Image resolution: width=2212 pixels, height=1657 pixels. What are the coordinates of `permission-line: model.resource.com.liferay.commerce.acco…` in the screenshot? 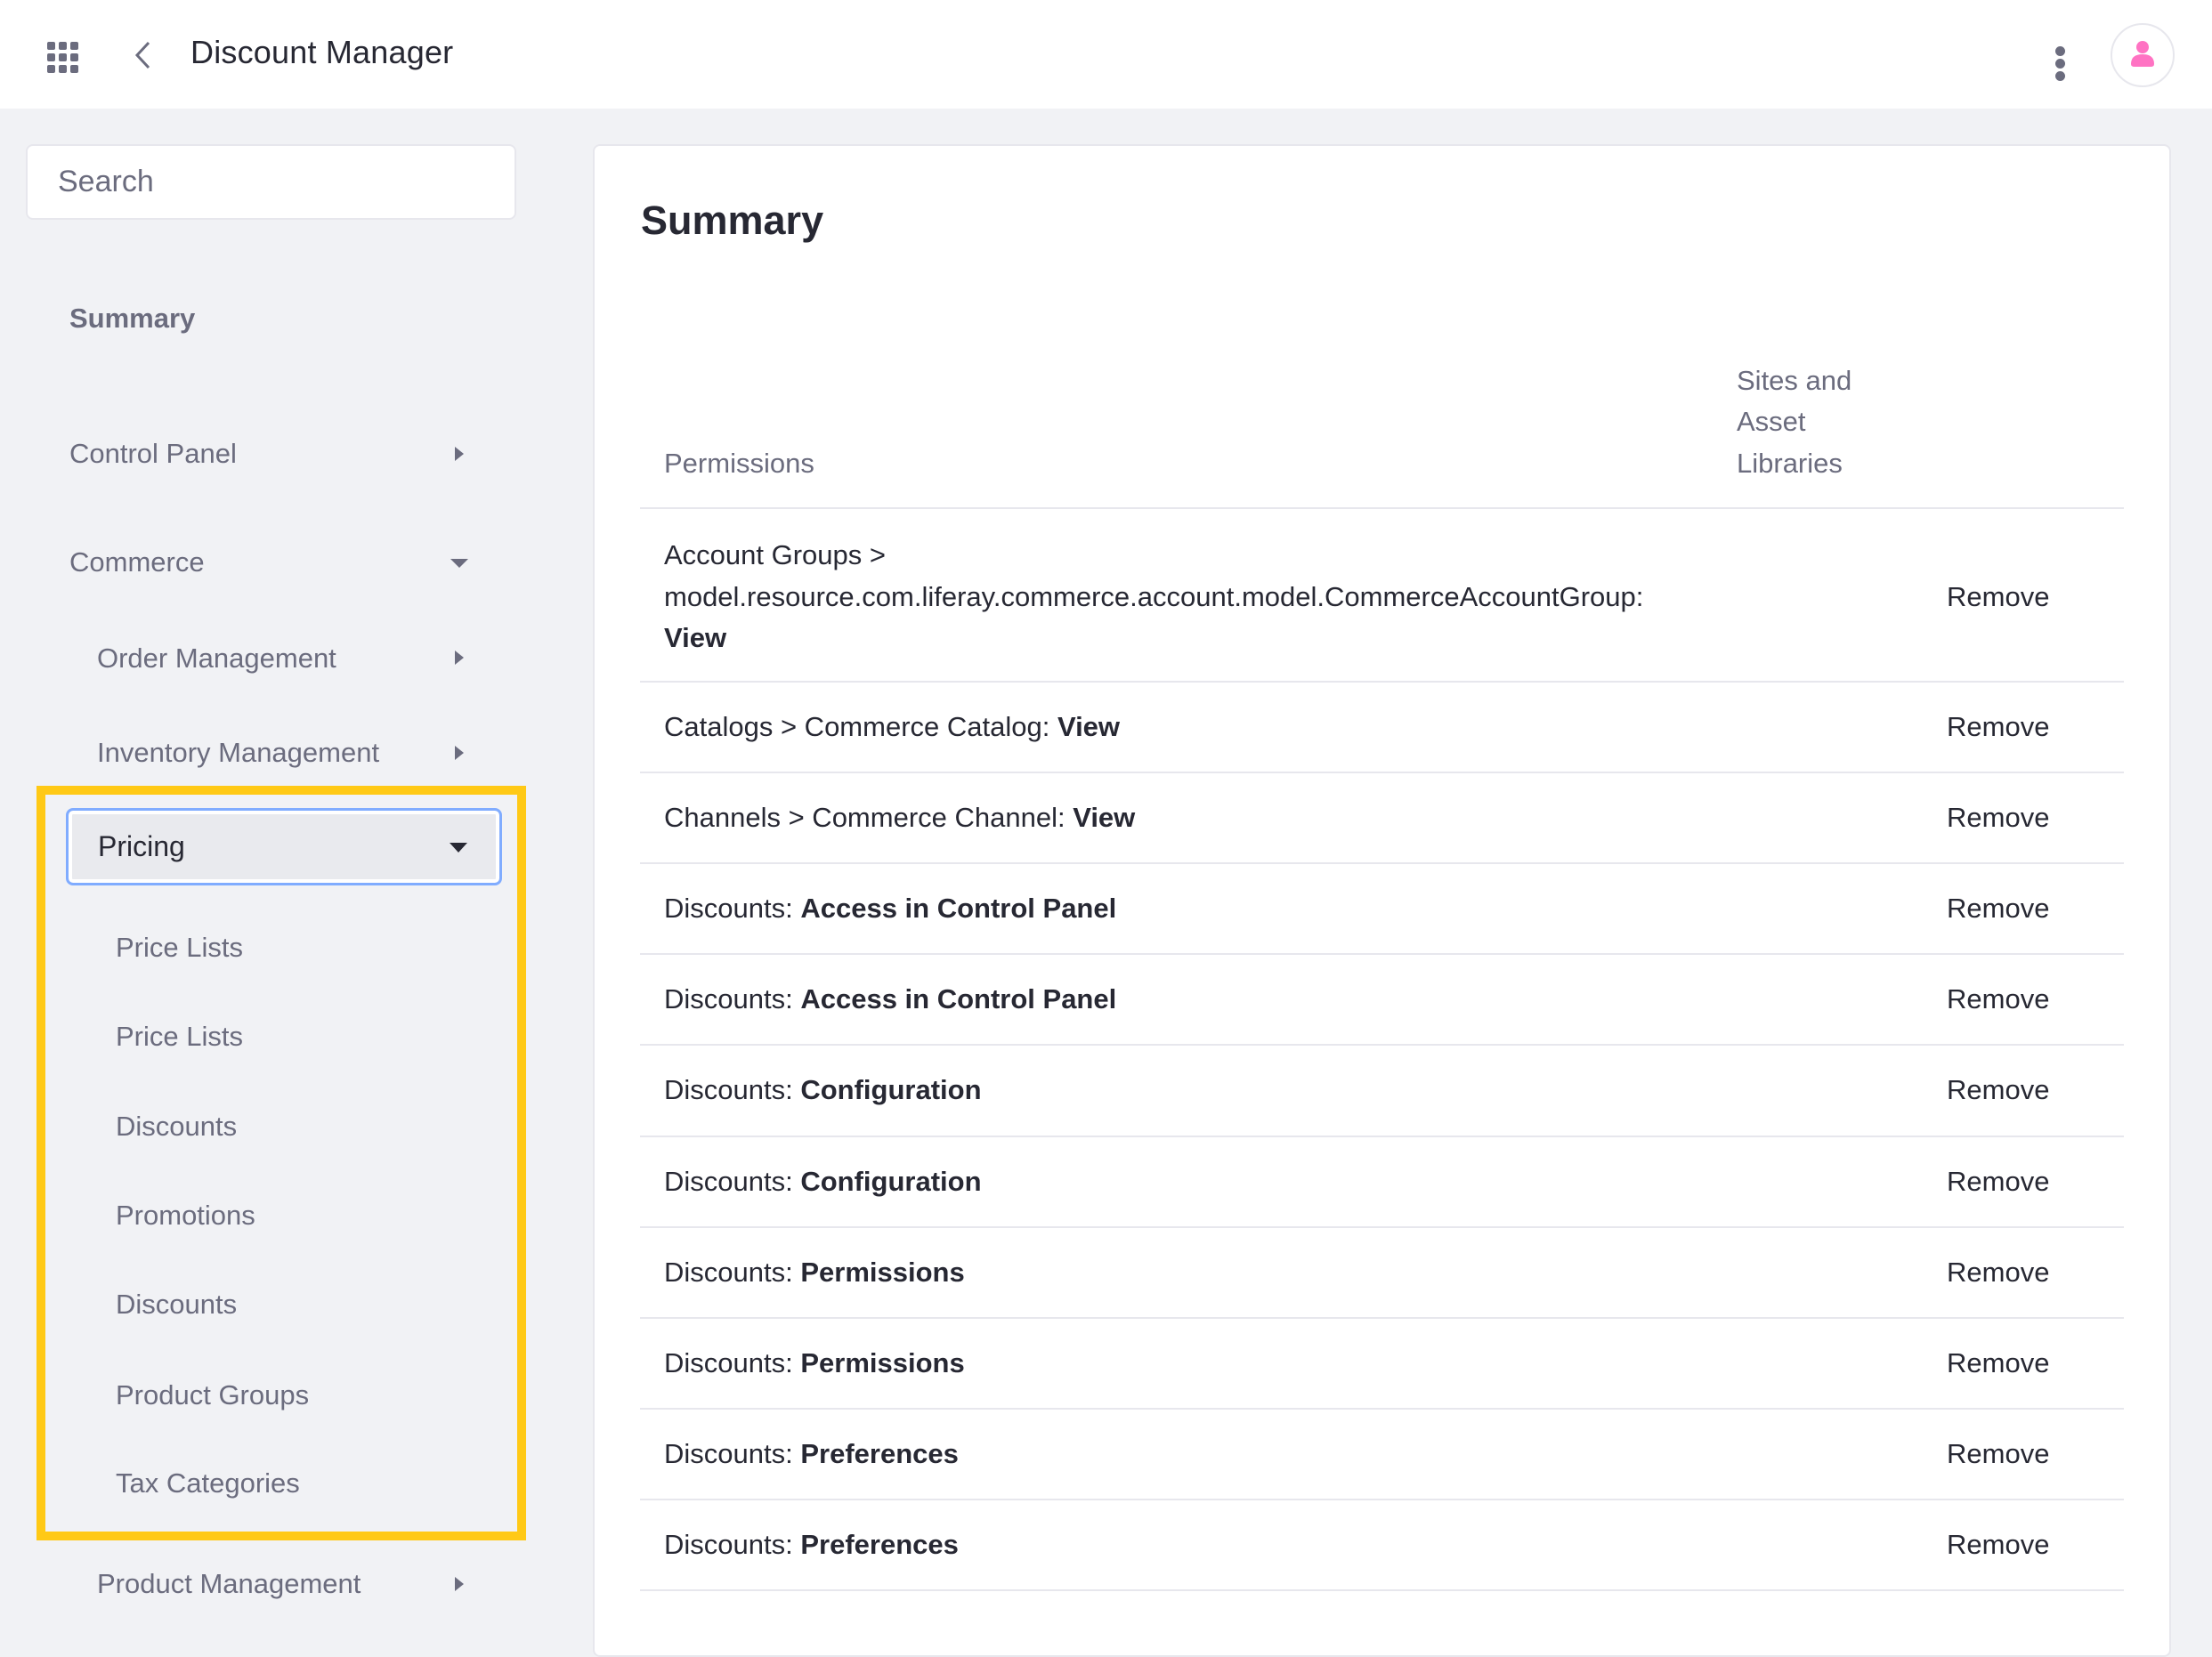 It's located at (1154, 596).